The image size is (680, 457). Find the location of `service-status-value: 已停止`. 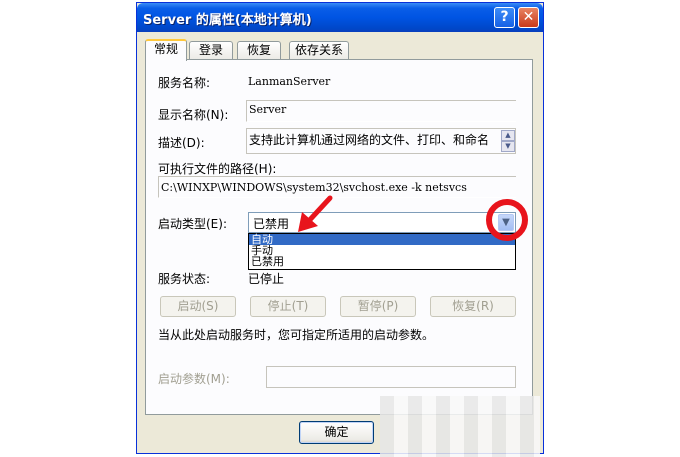

service-status-value: 已停止 is located at coordinates (266, 279).